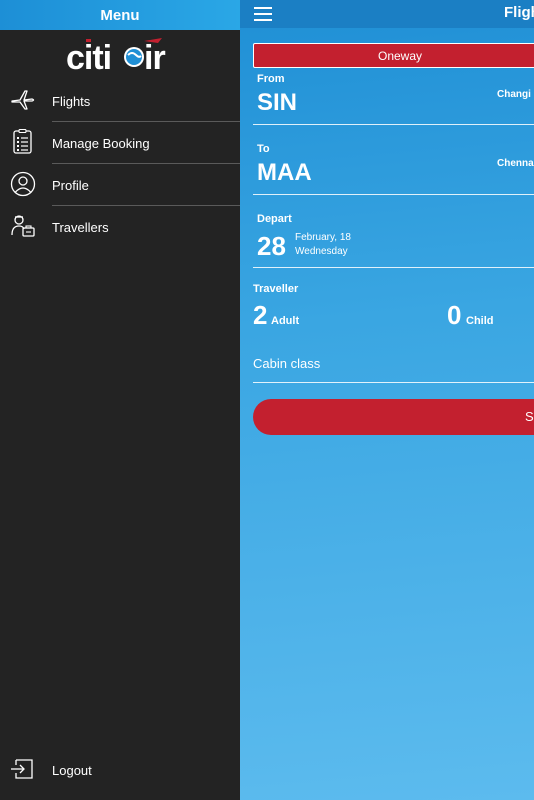  I want to click on user-circle-icon, so click(23, 184).